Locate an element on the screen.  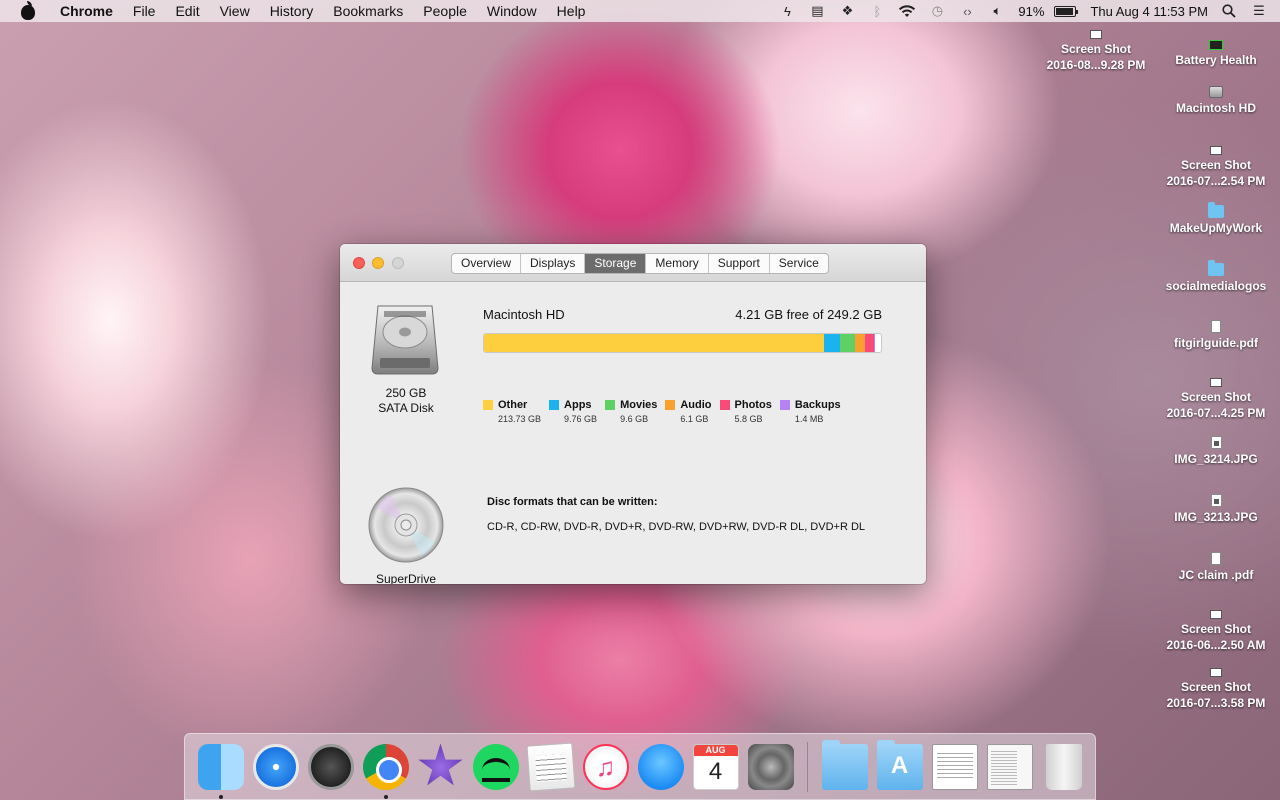
storage-segment-backups is located at coordinates (875, 343).